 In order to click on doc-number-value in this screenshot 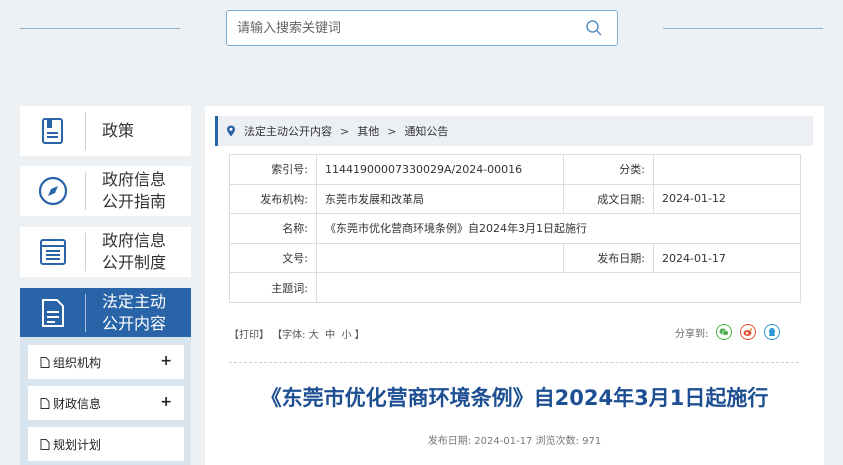, I will do `click(440, 258)`.